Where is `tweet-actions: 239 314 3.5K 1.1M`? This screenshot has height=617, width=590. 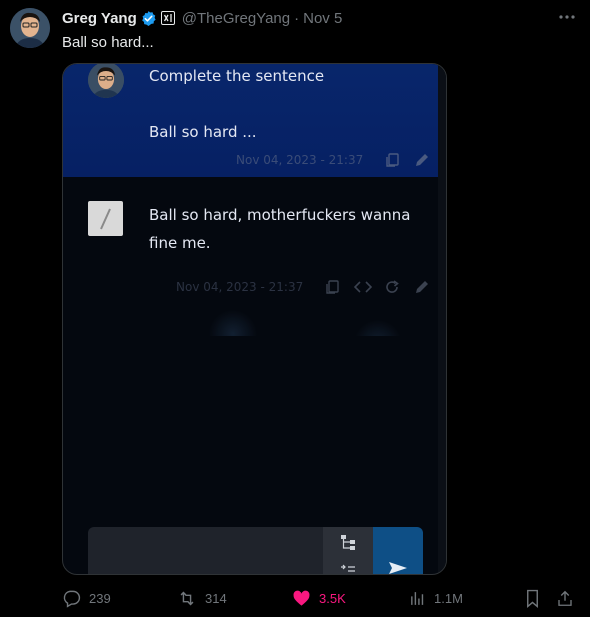 tweet-actions: 239 314 3.5K 1.1M is located at coordinates (322, 598).